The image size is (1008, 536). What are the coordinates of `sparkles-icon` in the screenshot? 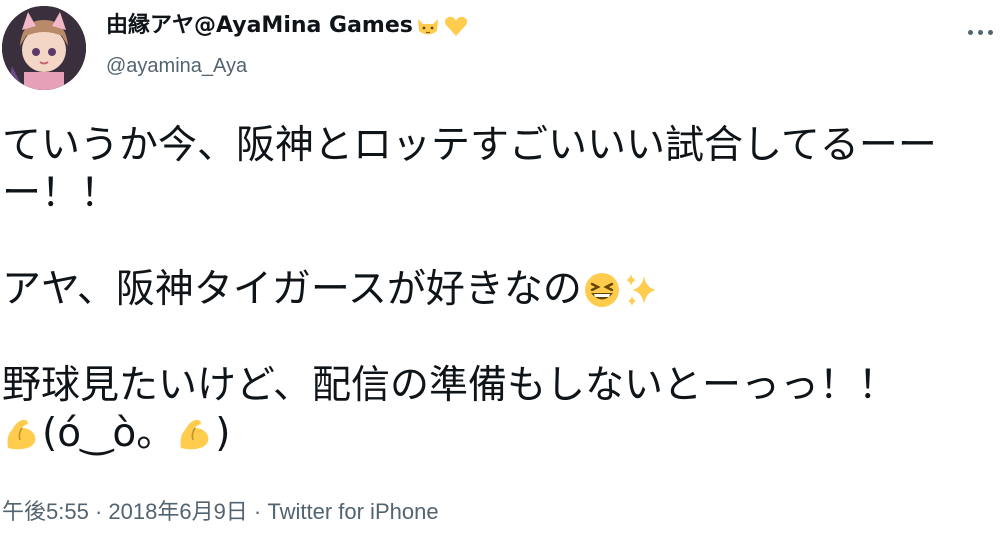 It's located at (640, 290).